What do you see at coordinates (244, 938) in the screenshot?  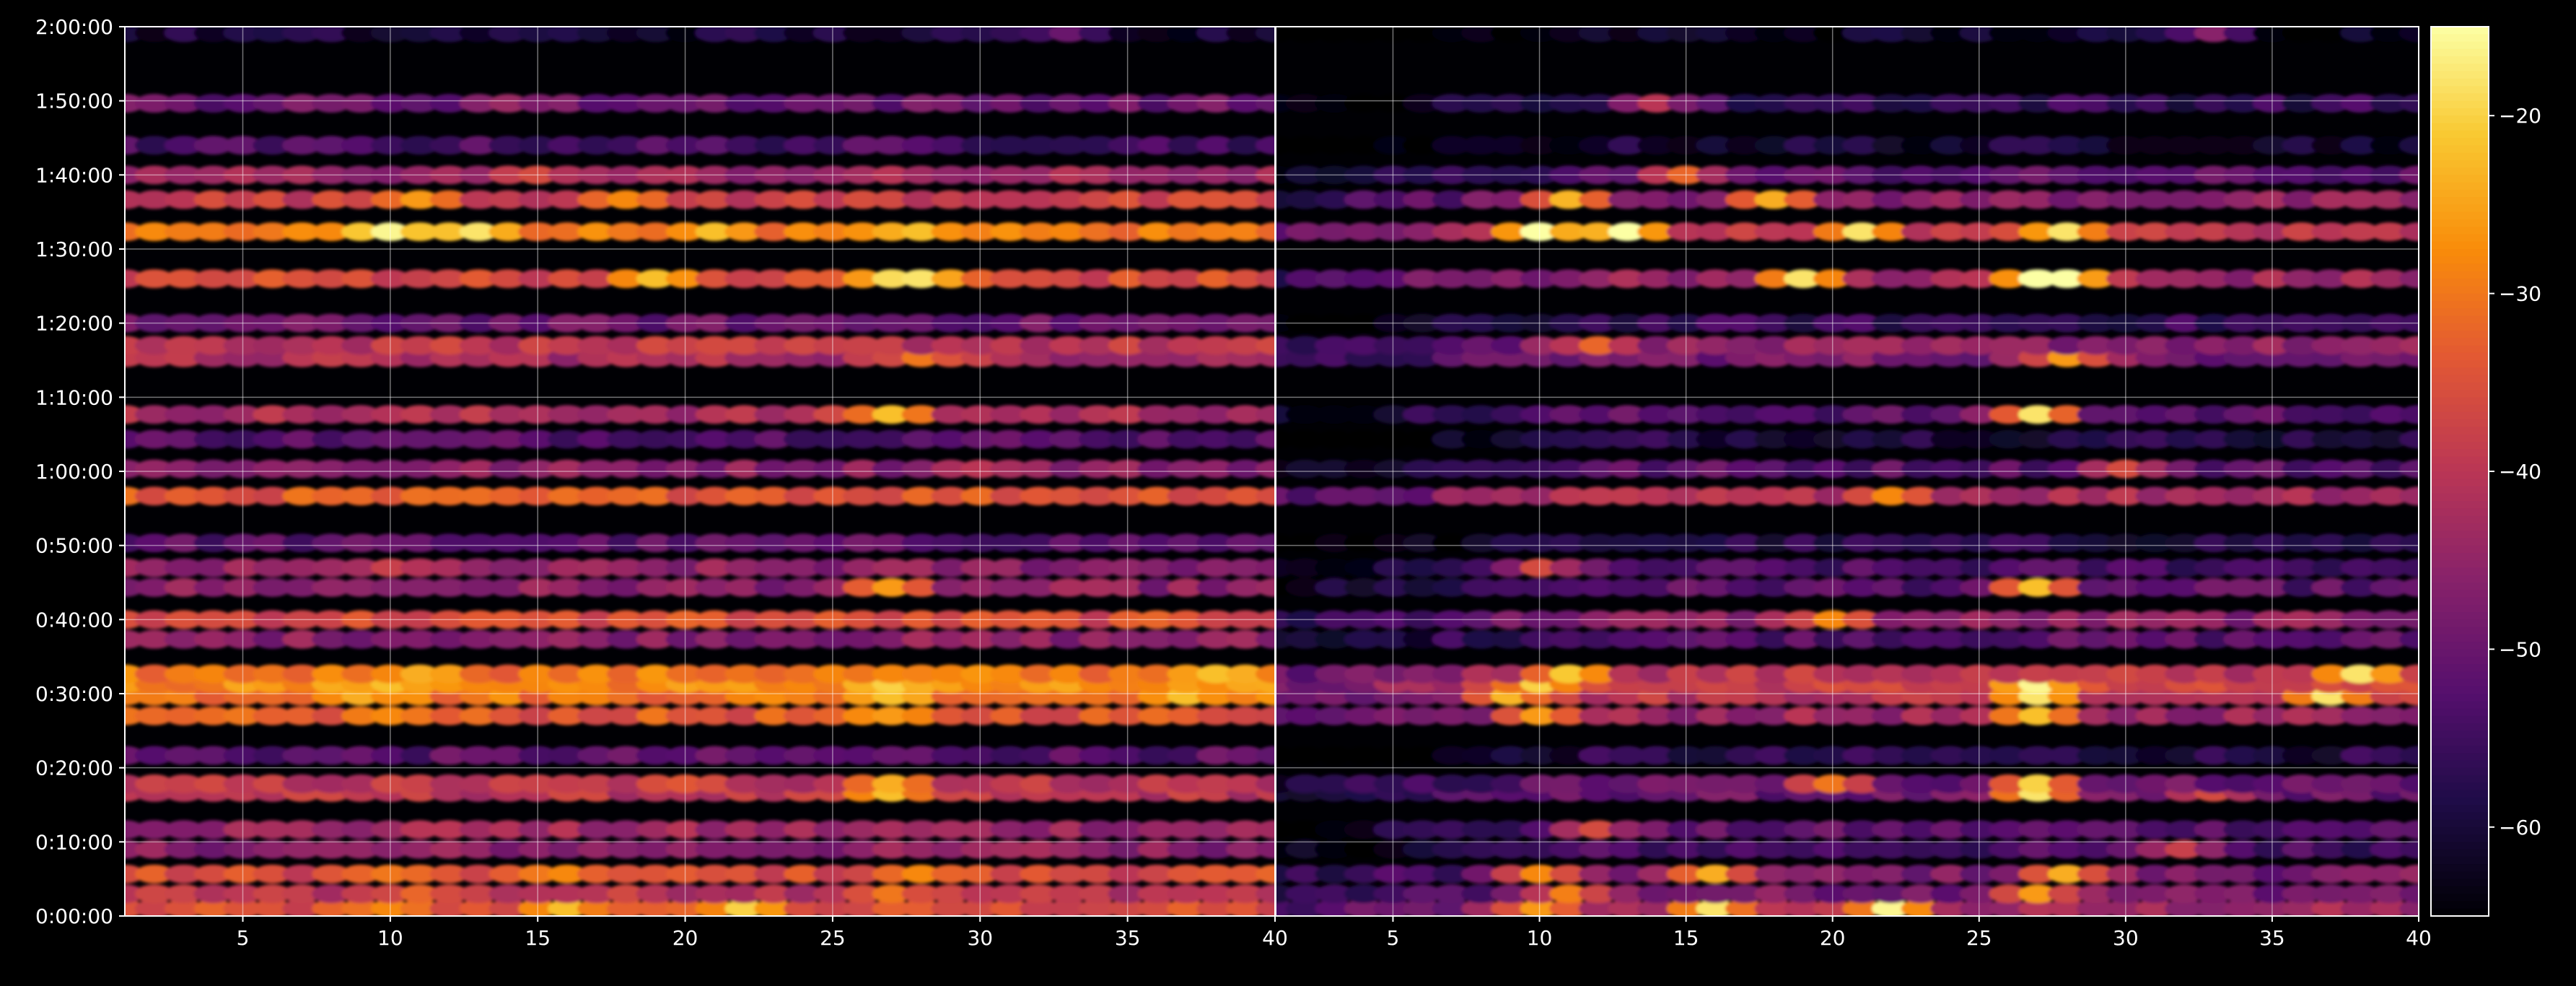 I see `x-tick-label: 5` at bounding box center [244, 938].